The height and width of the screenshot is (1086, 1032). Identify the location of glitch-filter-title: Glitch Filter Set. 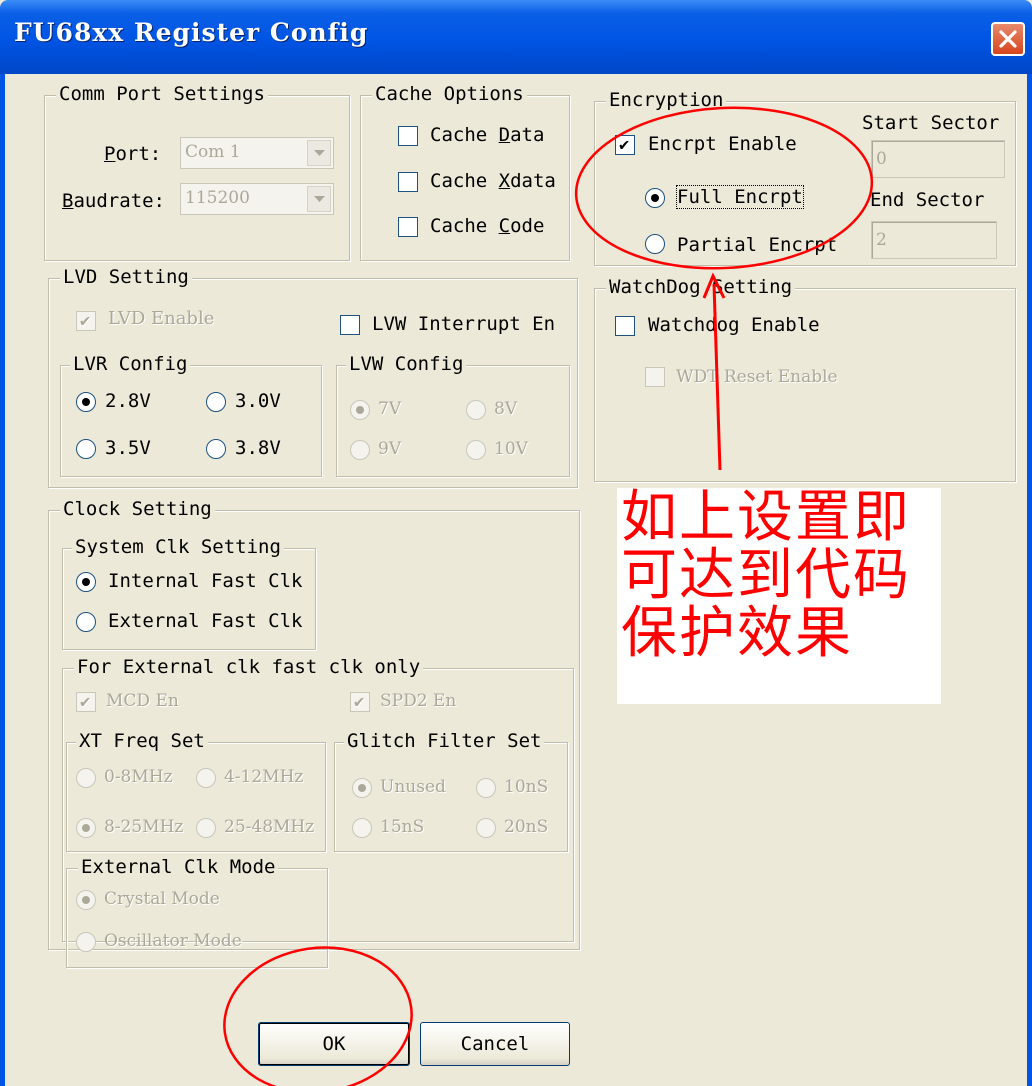
(444, 741).